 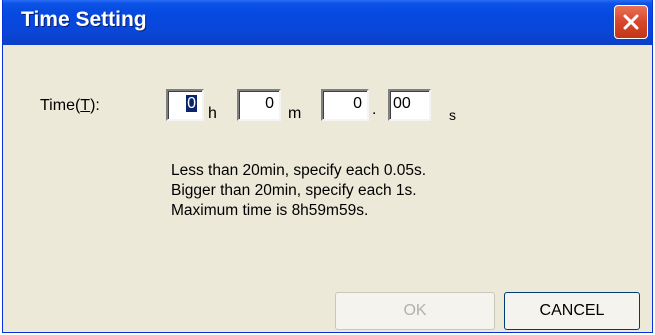 I want to click on info-line-3: Maximum time is 8h59m59s., so click(x=270, y=210).